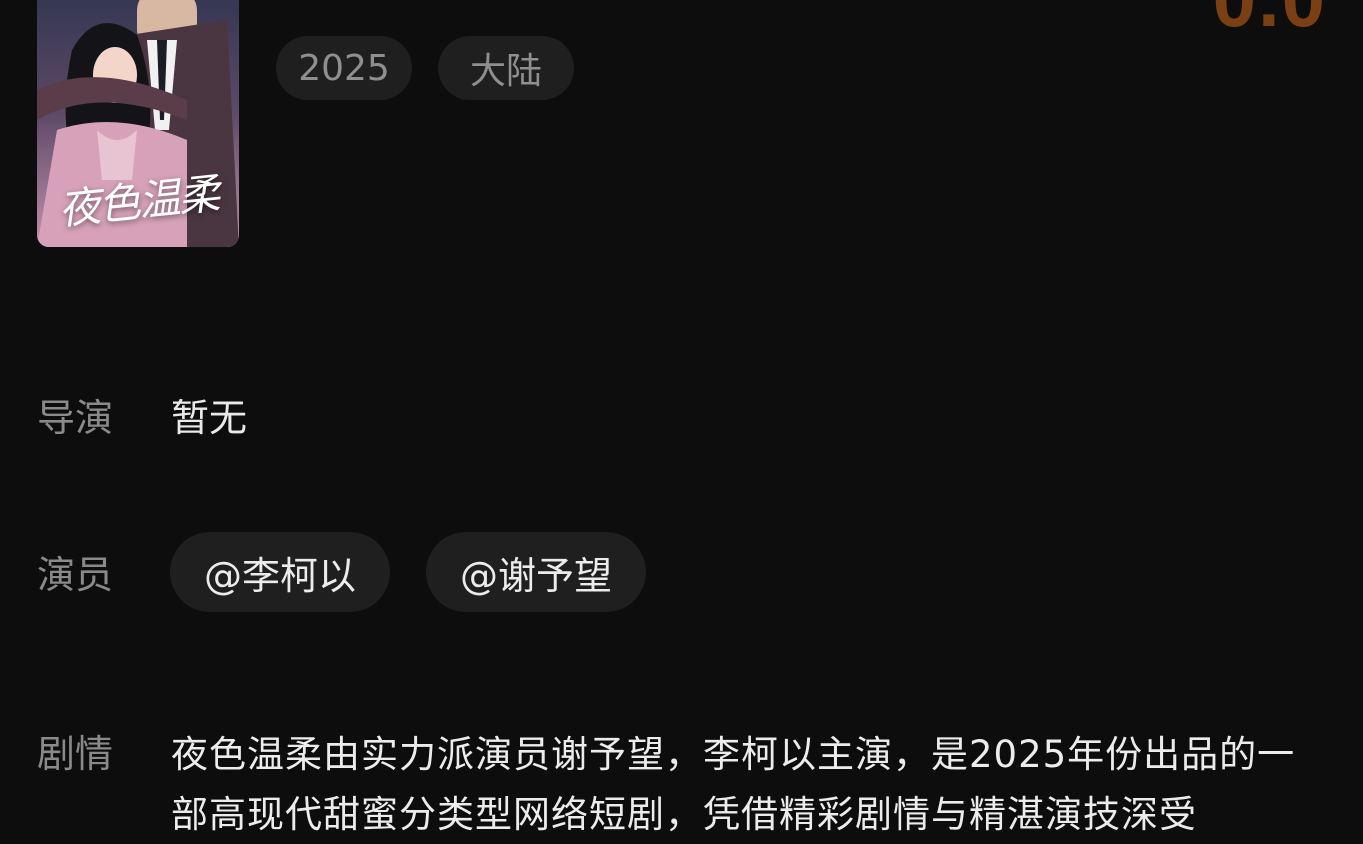 The width and height of the screenshot is (1363, 844). I want to click on cast-label: 演员, so click(75, 575).